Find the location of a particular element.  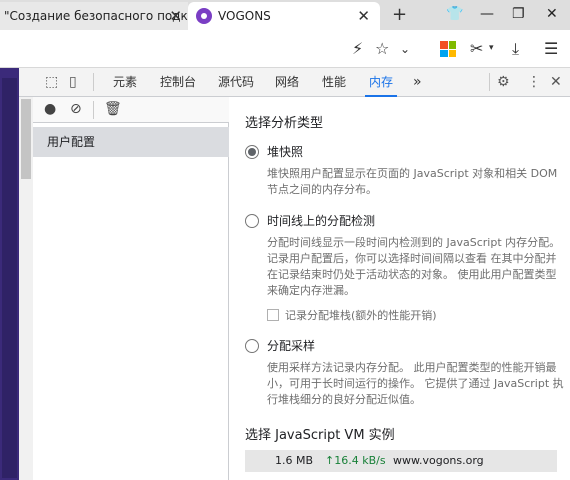

trash-icon: 🗑 is located at coordinates (113, 109).